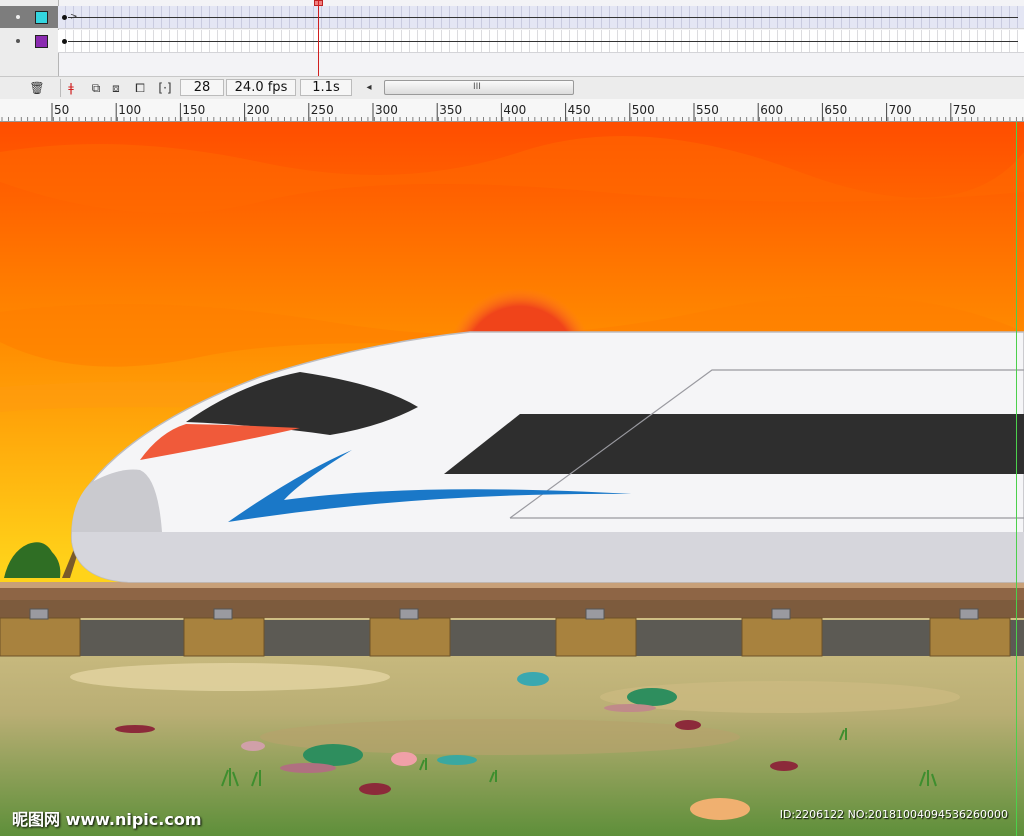 The height and width of the screenshot is (836, 1024). Describe the element at coordinates (165, 88) in the screenshot. I see `modify-onion-markers-icon: [·]` at that location.